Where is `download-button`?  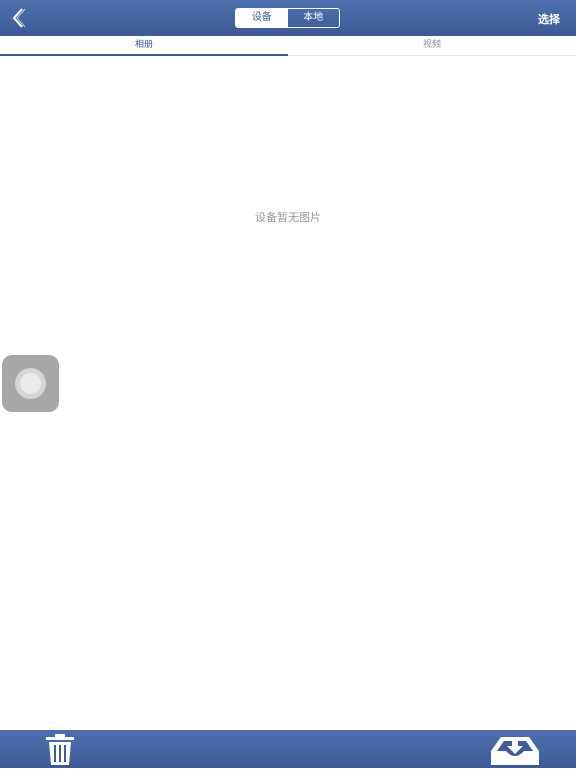 download-button is located at coordinates (515, 749).